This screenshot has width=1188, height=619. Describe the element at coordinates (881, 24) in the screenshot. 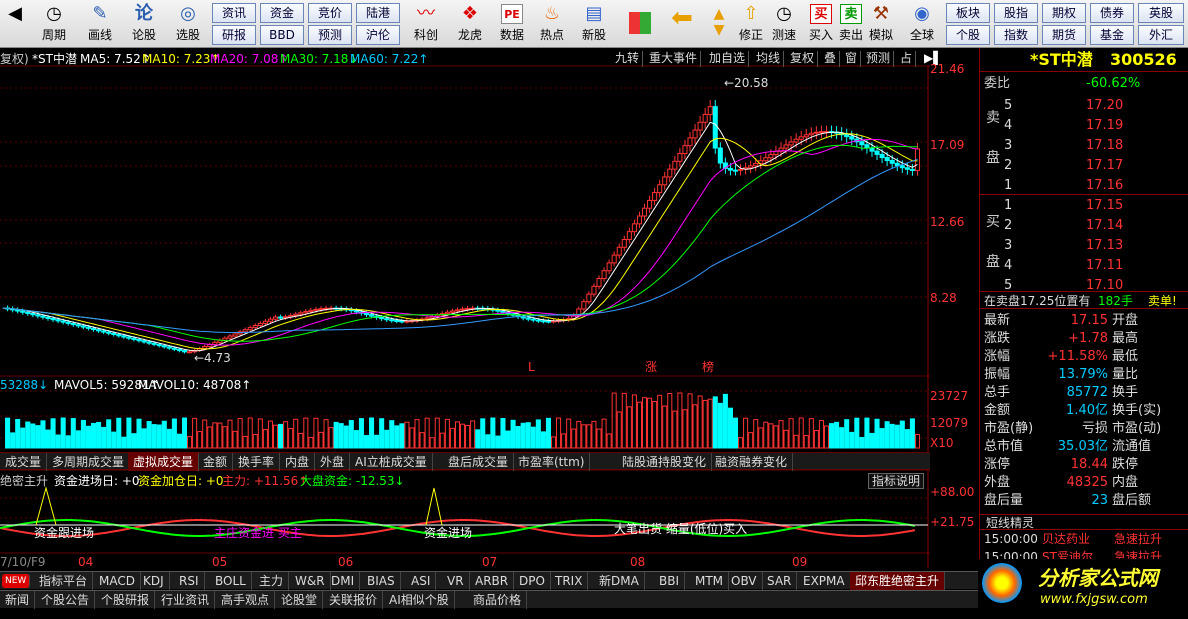

I see `simulate-button: ⚒ 模拟` at that location.